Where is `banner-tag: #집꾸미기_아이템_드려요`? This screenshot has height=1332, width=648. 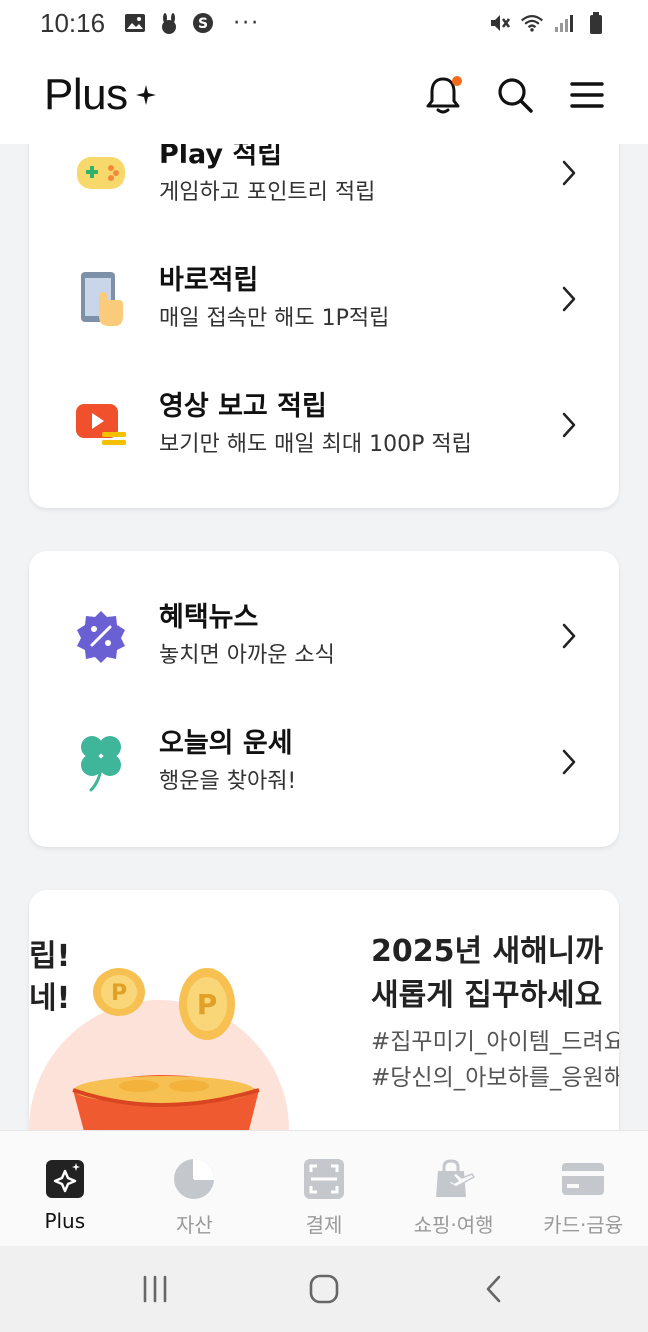
banner-tag: #집꾸미기_아이템_드려요 is located at coordinates (495, 1042).